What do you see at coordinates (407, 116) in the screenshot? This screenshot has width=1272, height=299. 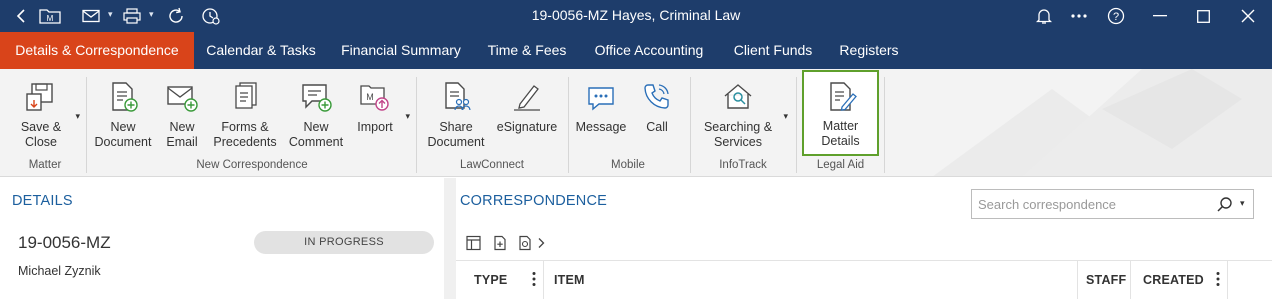 I see `import-dropdown-icon: ▾` at bounding box center [407, 116].